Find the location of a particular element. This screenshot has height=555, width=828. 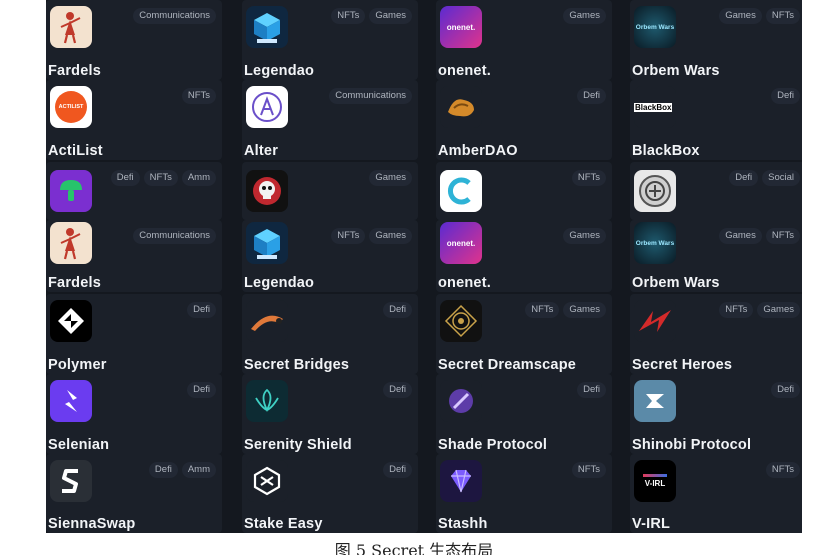

app-name: Legendao is located at coordinates (279, 283).